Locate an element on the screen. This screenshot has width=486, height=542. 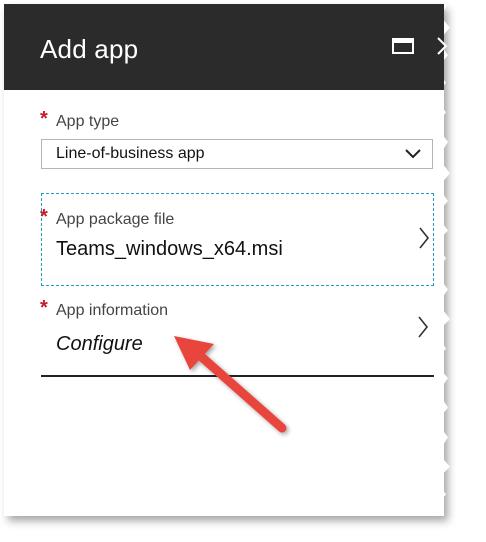
app-type-label: App type is located at coordinates (88, 121).